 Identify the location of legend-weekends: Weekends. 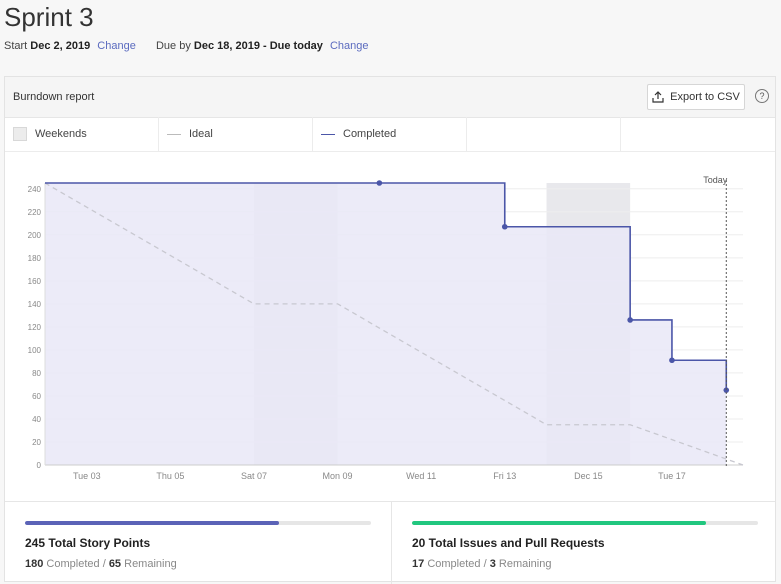
(82, 134).